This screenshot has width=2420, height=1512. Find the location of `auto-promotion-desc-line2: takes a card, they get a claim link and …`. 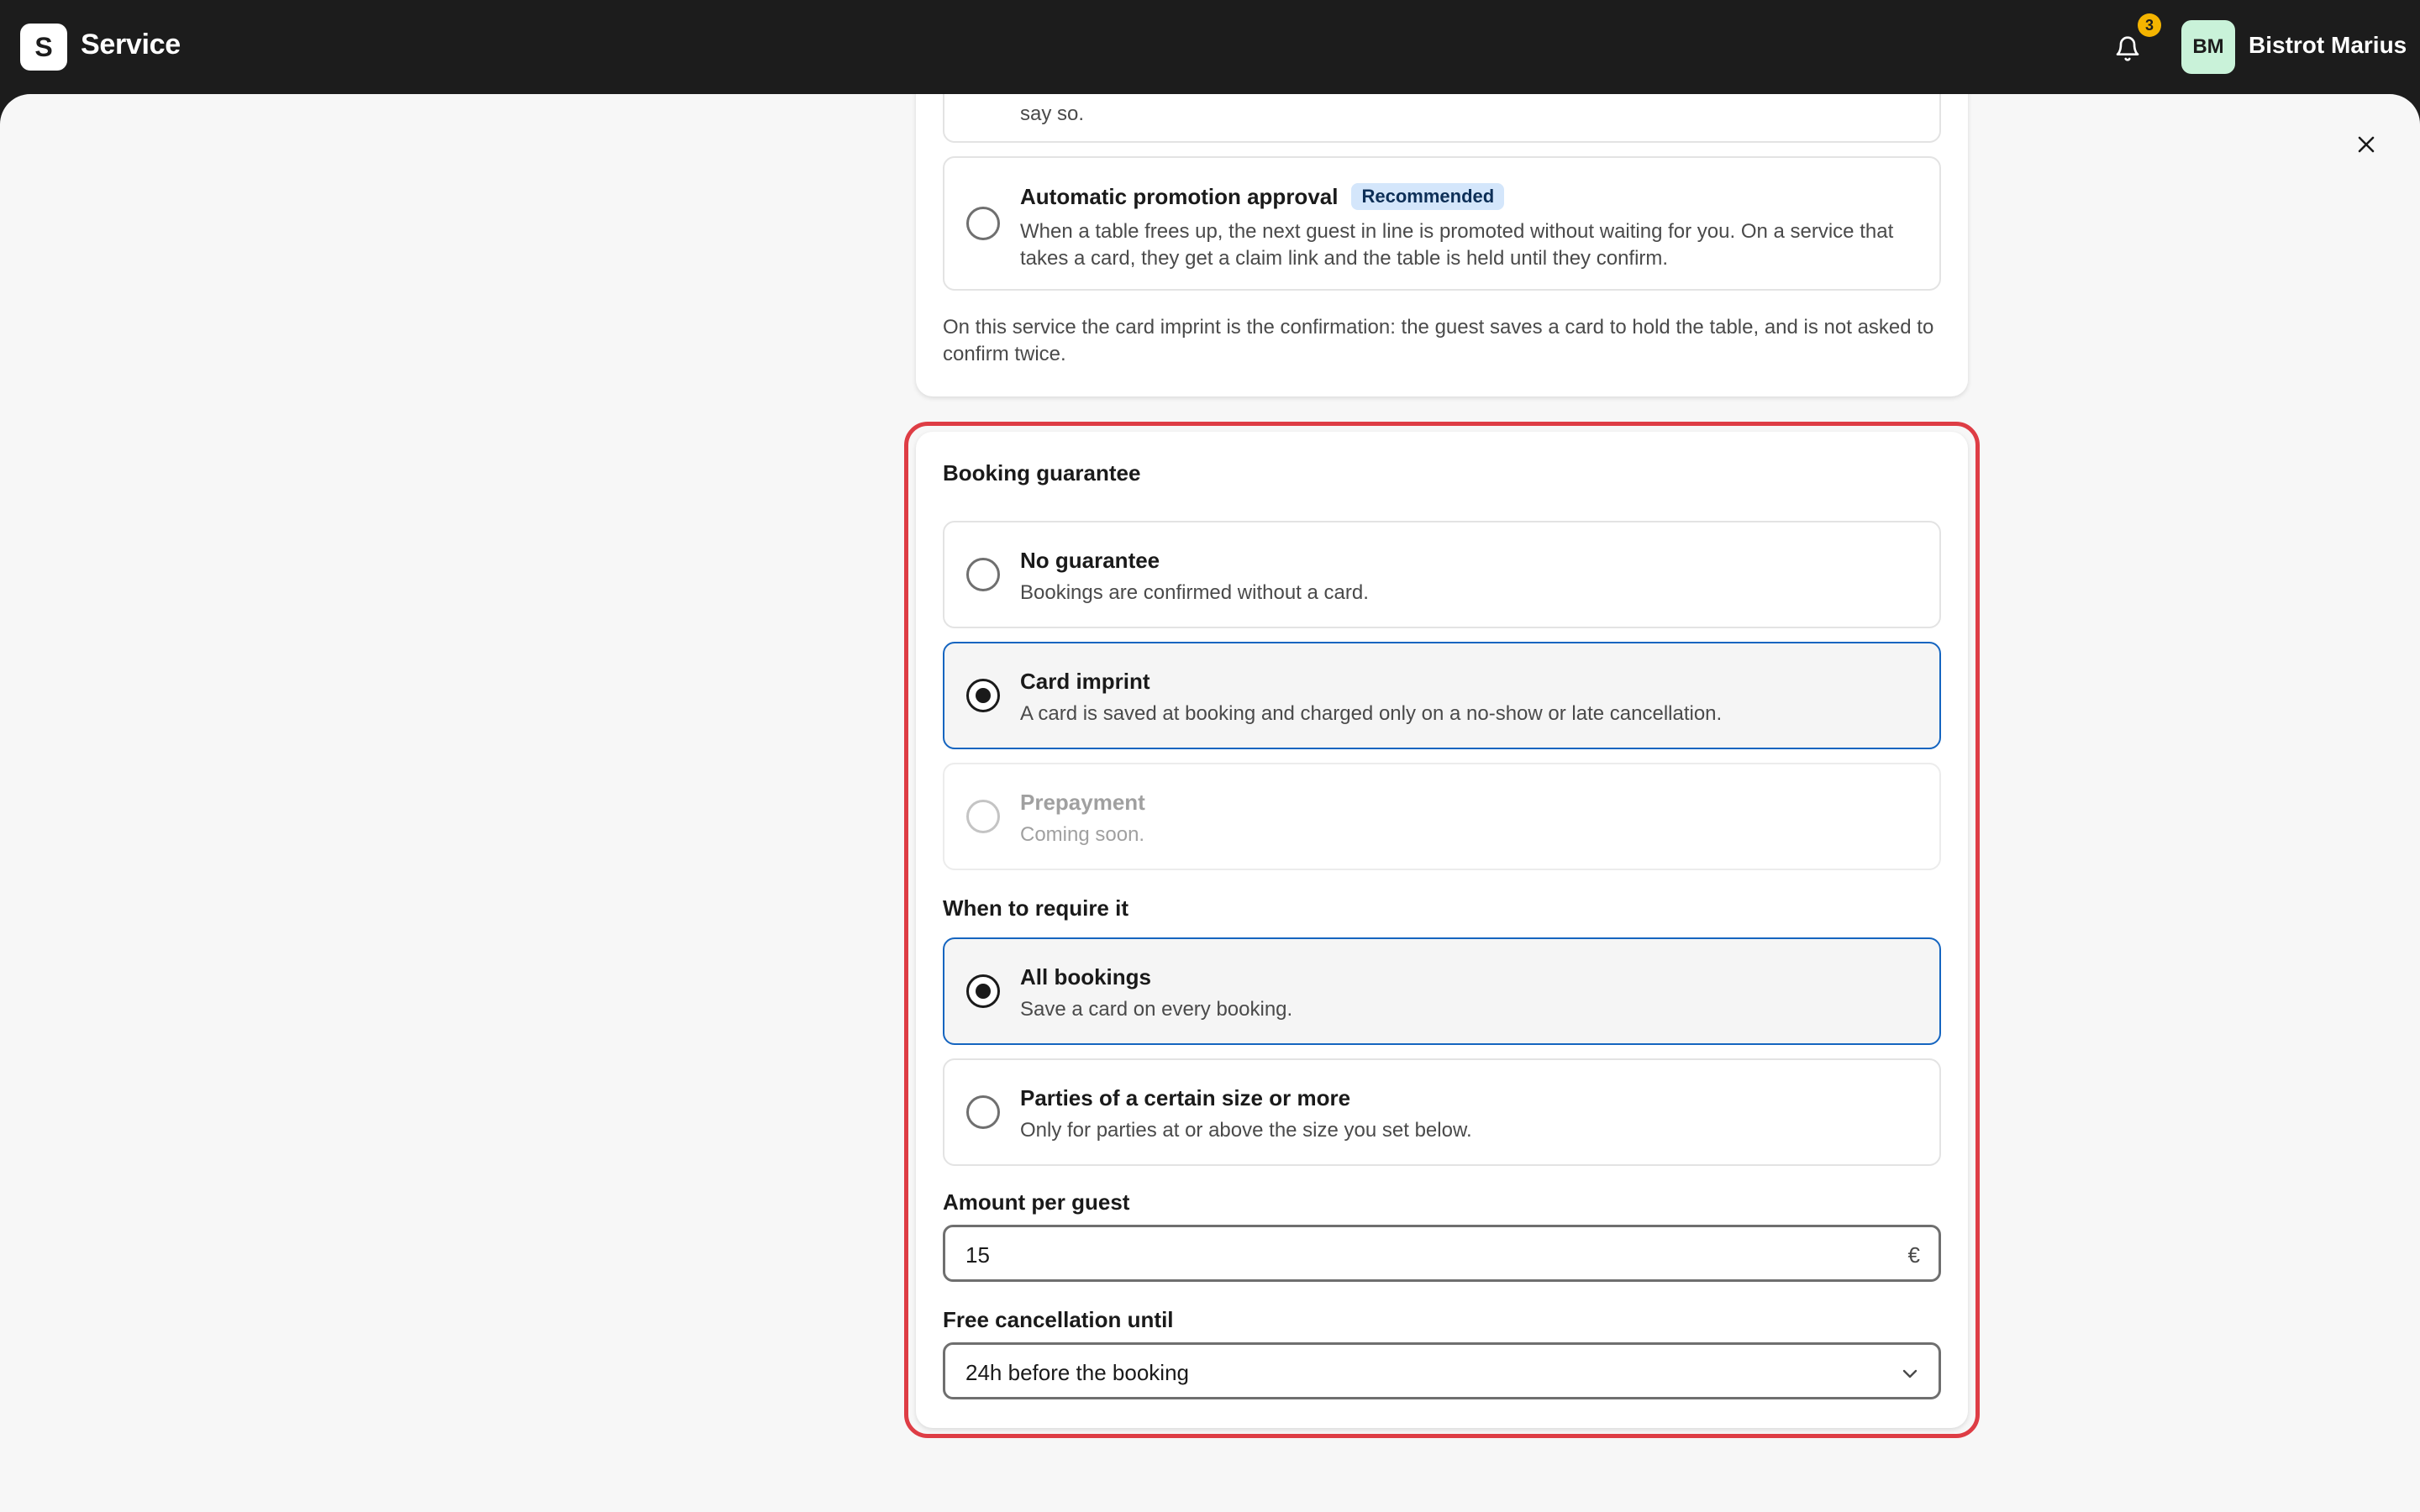

auto-promotion-desc-line2: takes a card, they get a claim link and … is located at coordinates (1345, 258).